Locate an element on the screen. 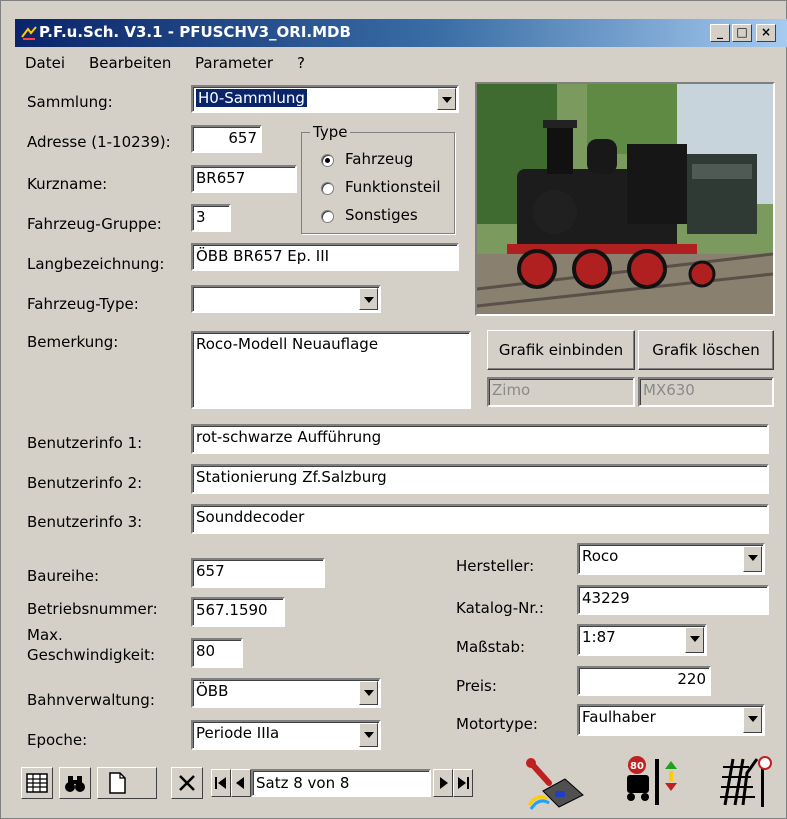 The width and height of the screenshot is (787, 819). hersteller-label: Hersteller: is located at coordinates (495, 566).